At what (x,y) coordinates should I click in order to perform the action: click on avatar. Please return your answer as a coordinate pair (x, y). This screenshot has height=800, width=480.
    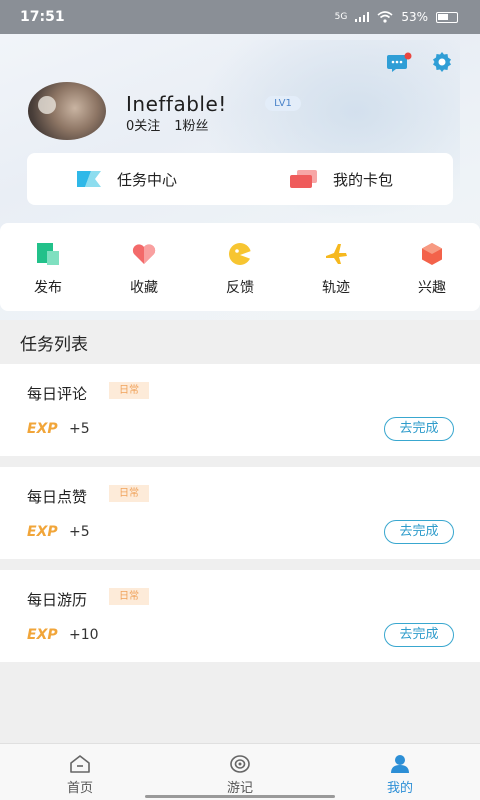
    Looking at the image, I should click on (67, 111).